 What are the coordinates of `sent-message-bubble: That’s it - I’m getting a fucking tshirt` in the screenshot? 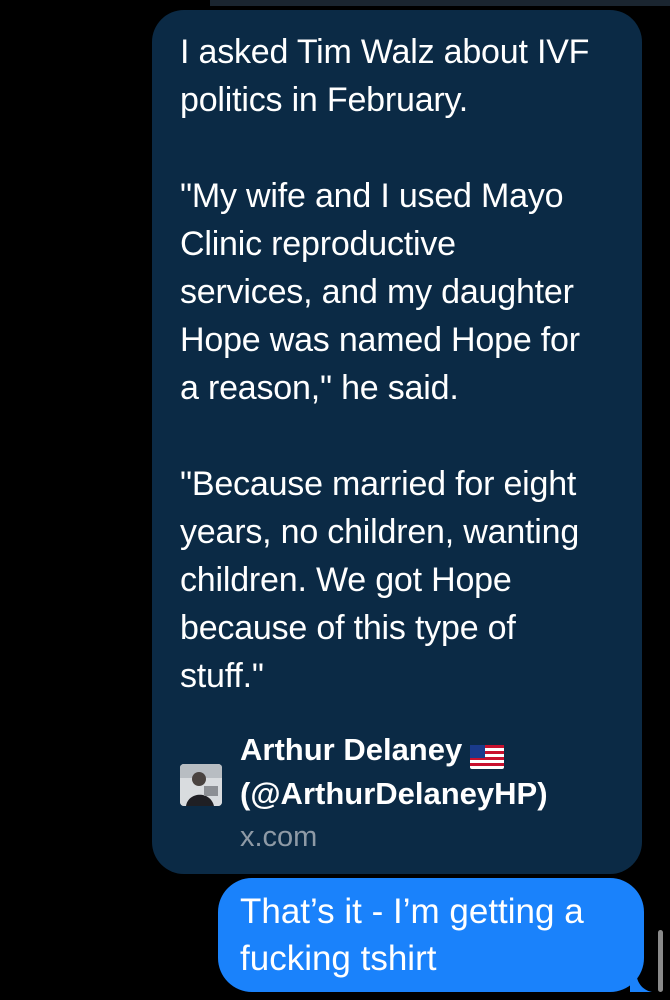 It's located at (435, 935).